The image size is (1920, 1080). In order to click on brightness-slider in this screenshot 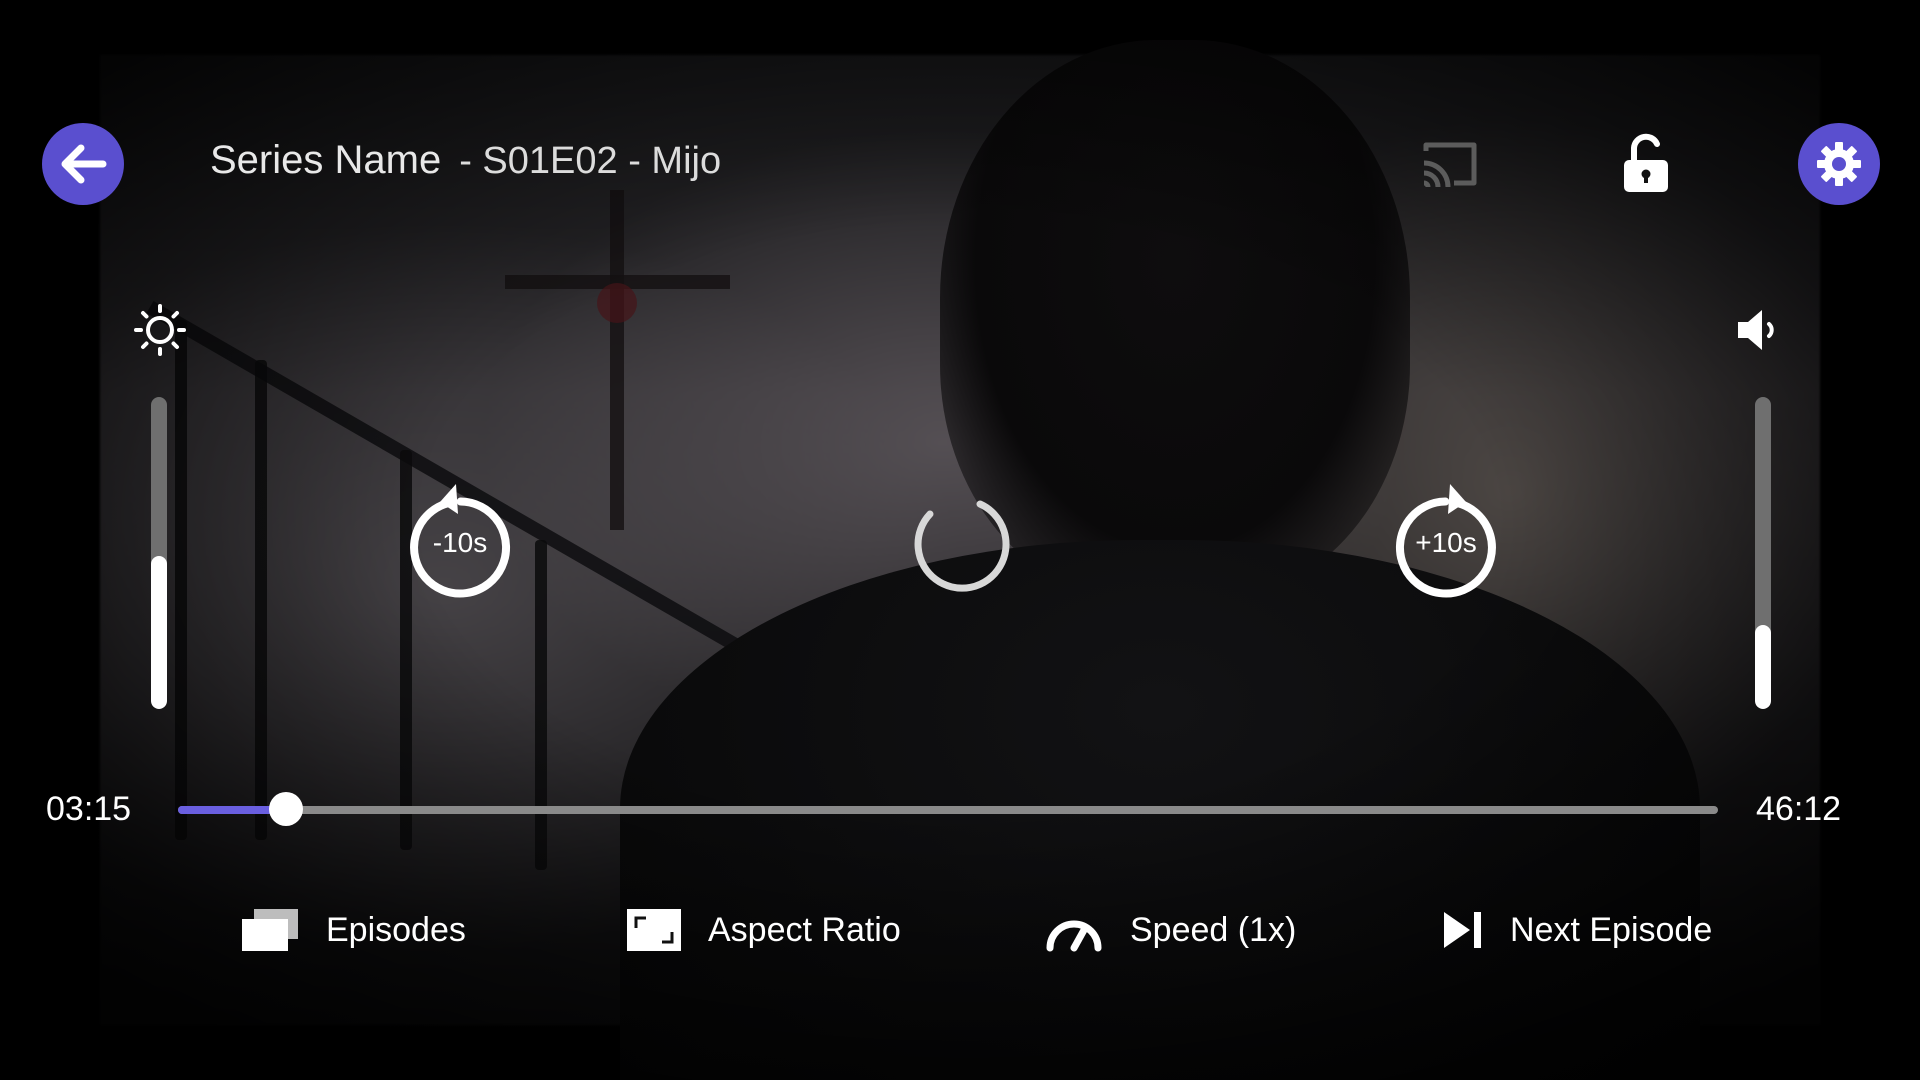, I will do `click(159, 553)`.